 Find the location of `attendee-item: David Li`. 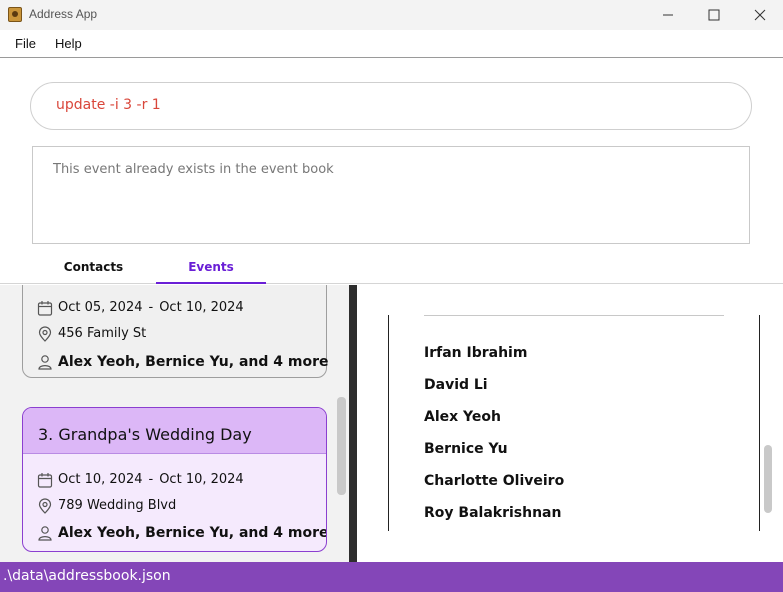

attendee-item: David Li is located at coordinates (456, 385).